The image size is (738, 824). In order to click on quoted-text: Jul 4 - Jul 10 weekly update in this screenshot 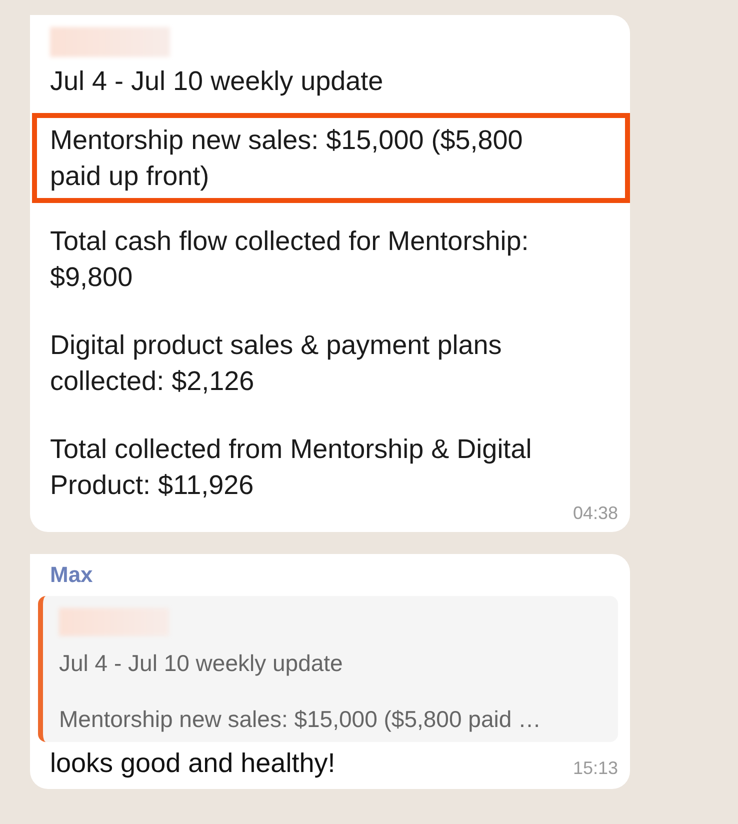, I will do `click(201, 663)`.